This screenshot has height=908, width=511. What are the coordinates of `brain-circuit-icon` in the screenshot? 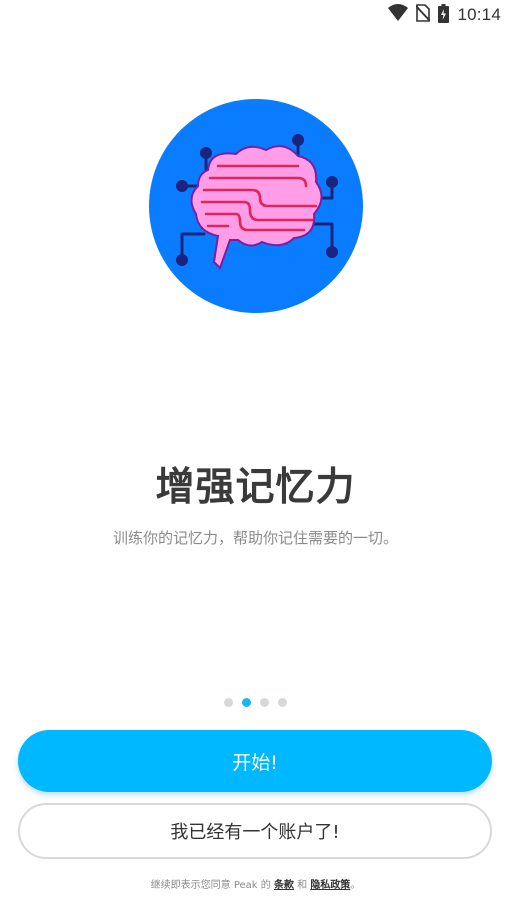 It's located at (256, 206).